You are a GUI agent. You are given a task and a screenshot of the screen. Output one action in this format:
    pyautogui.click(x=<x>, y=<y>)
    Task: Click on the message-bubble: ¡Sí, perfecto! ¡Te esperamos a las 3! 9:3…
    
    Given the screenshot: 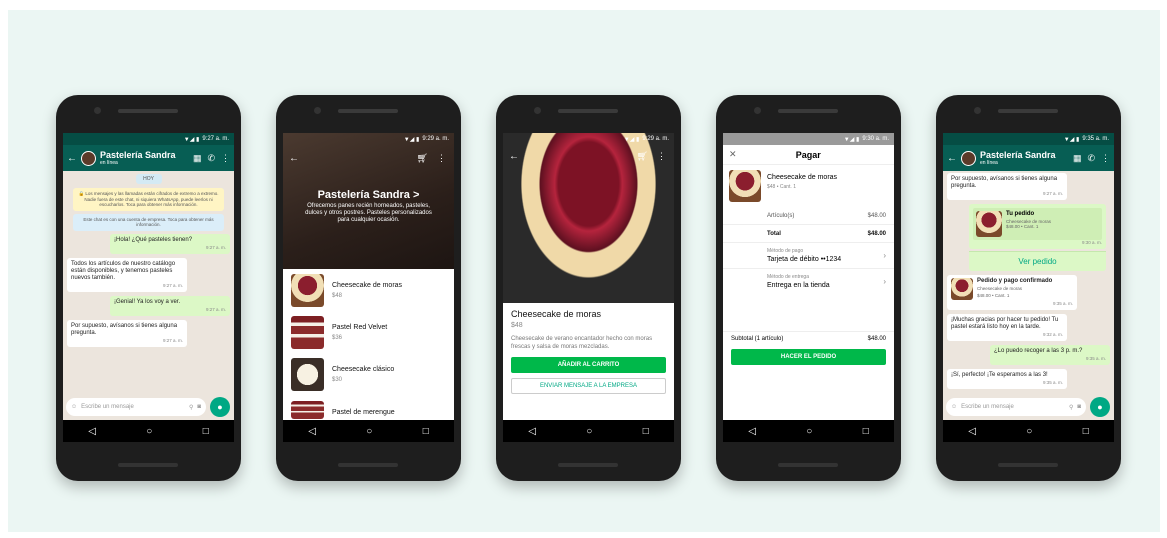 What is the action you would take?
    pyautogui.click(x=1007, y=379)
    